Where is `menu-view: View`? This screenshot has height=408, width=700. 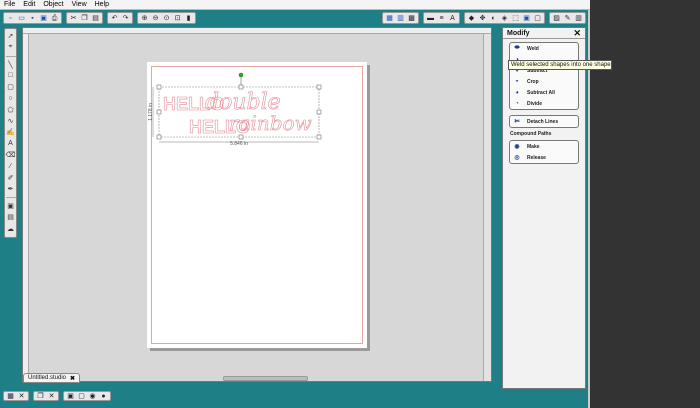
menu-view: View is located at coordinates (79, 4).